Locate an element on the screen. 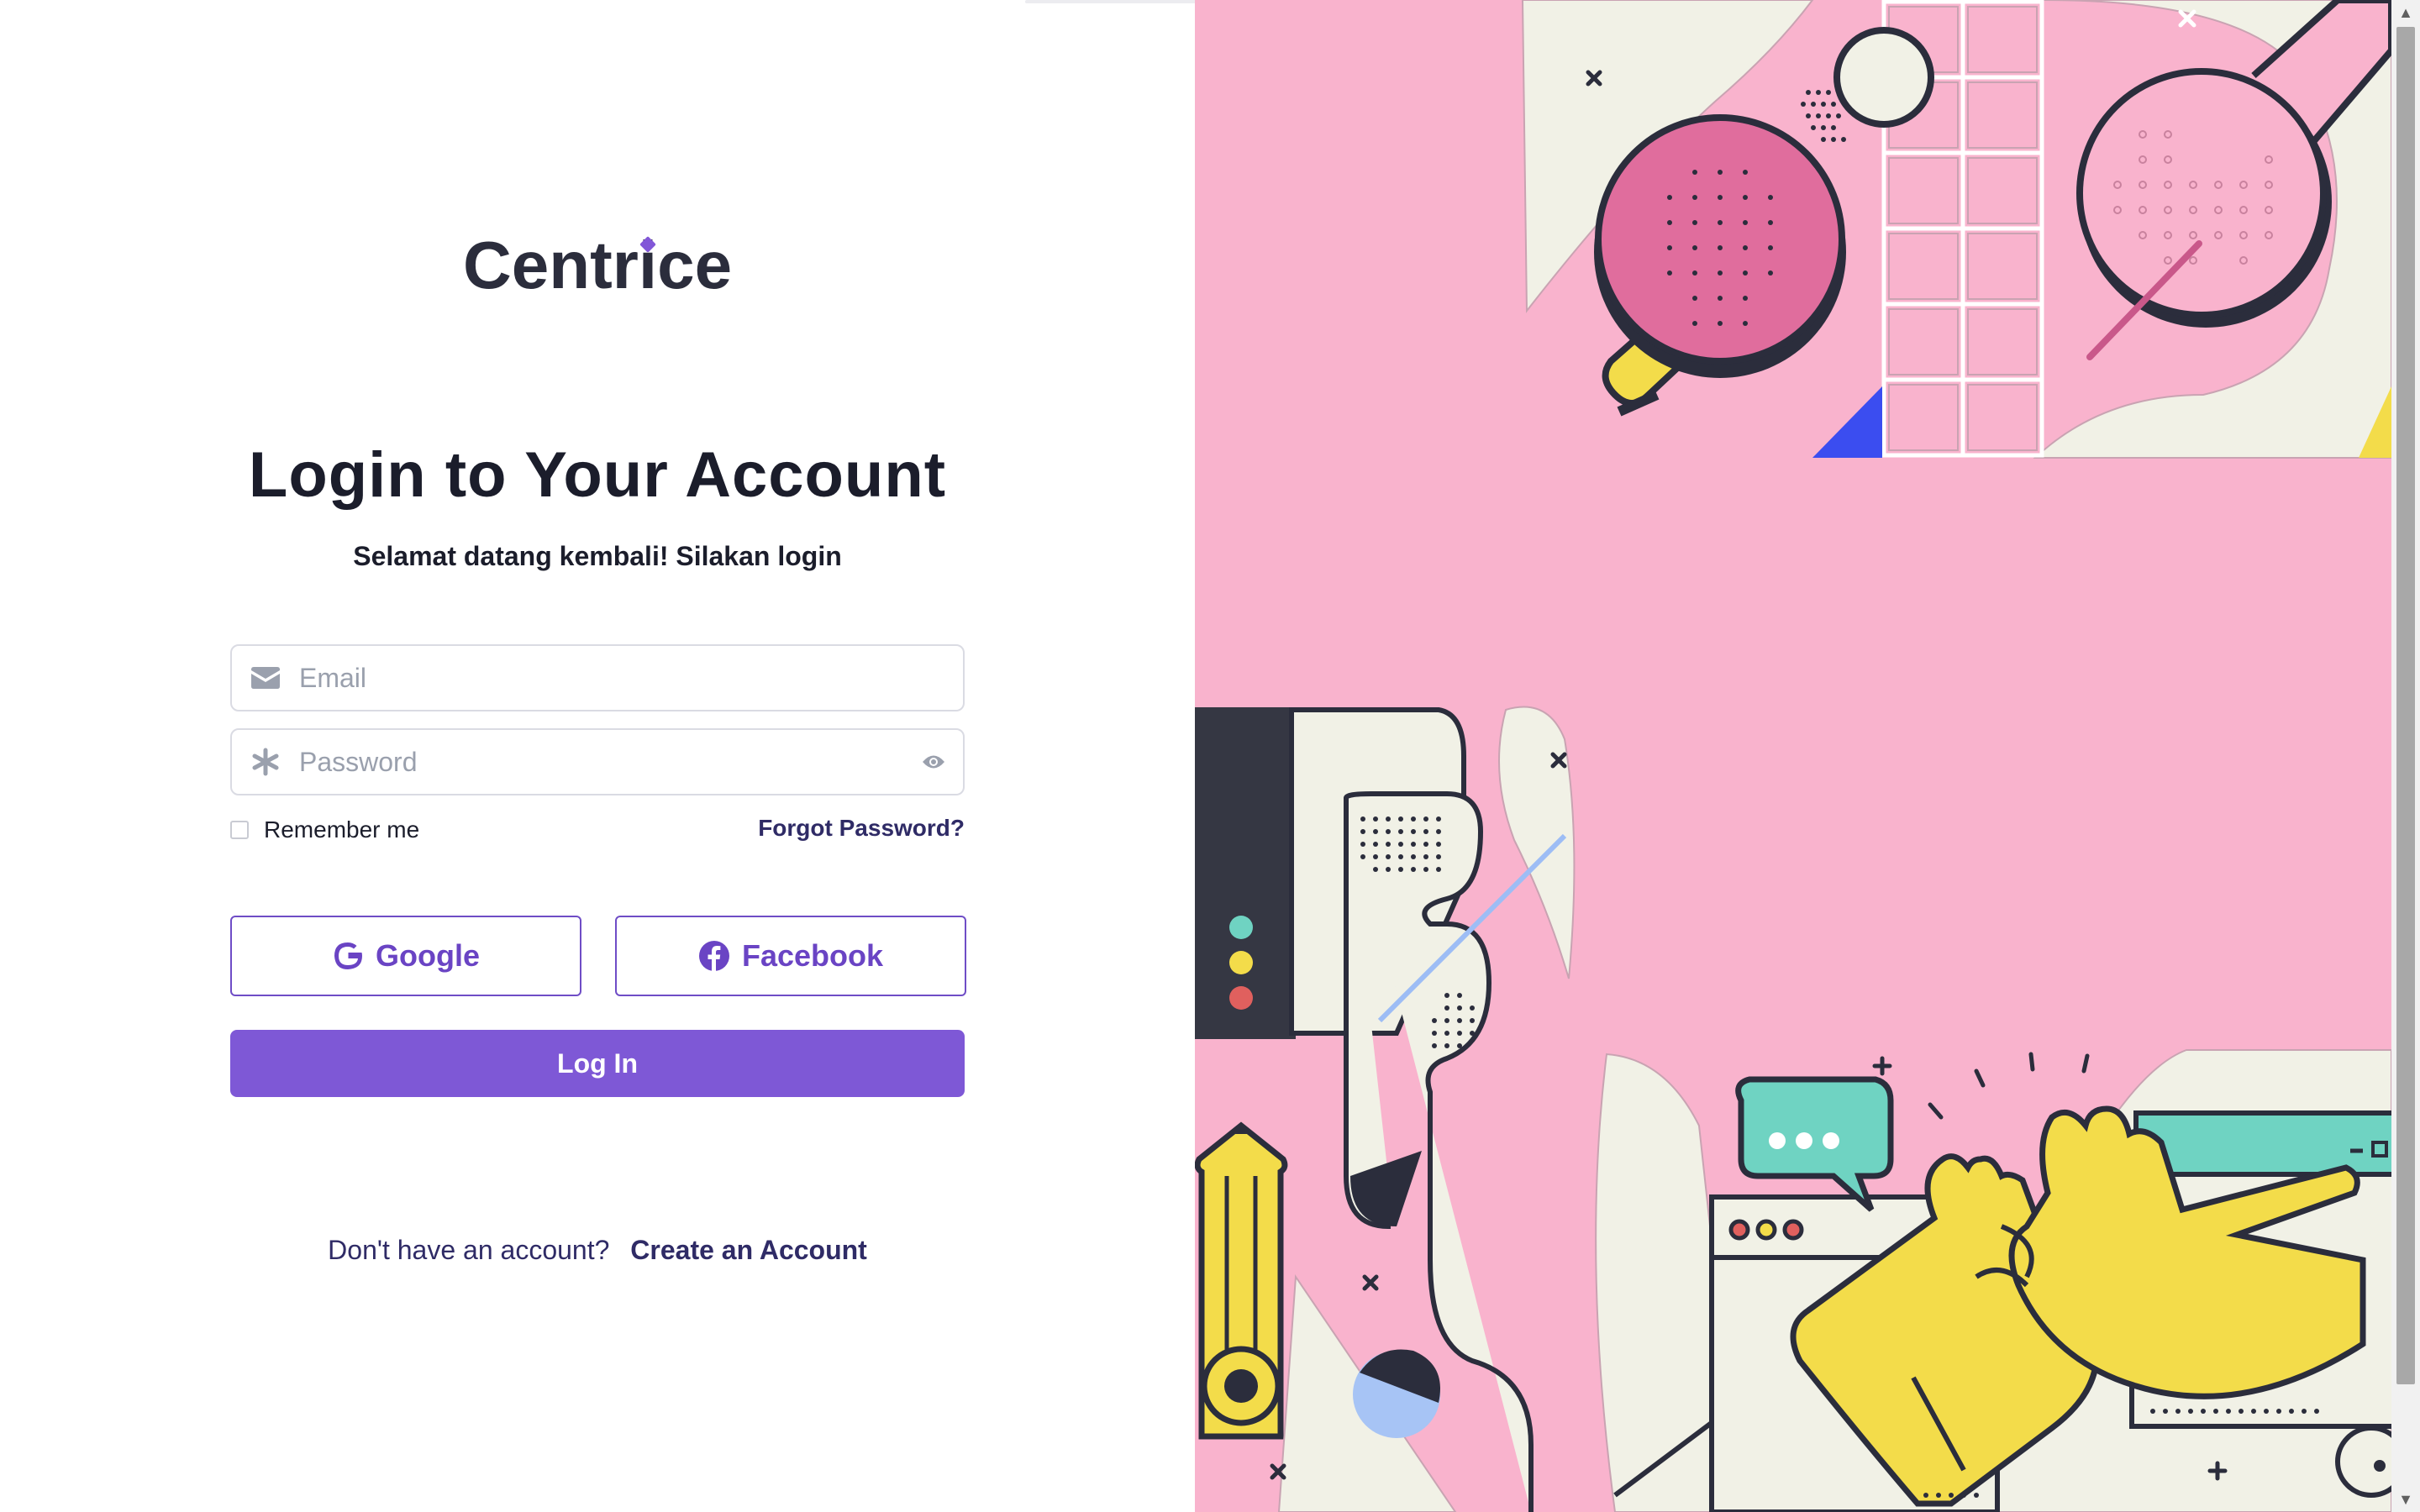 The width and height of the screenshot is (2420, 1512). google-label: Google is located at coordinates (428, 955).